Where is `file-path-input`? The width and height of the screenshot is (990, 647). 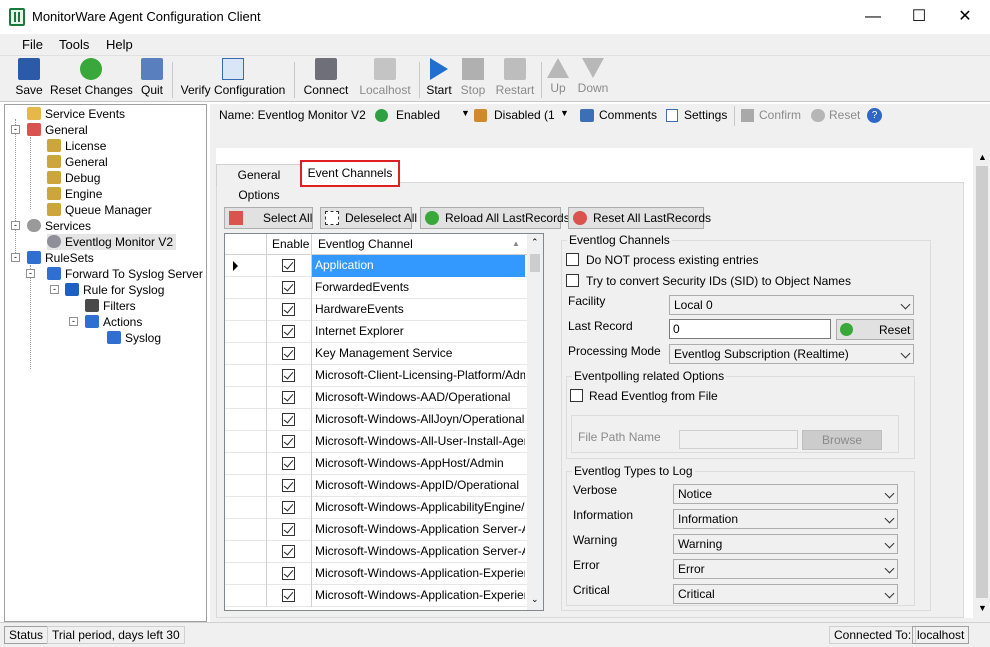
file-path-input is located at coordinates (738, 439).